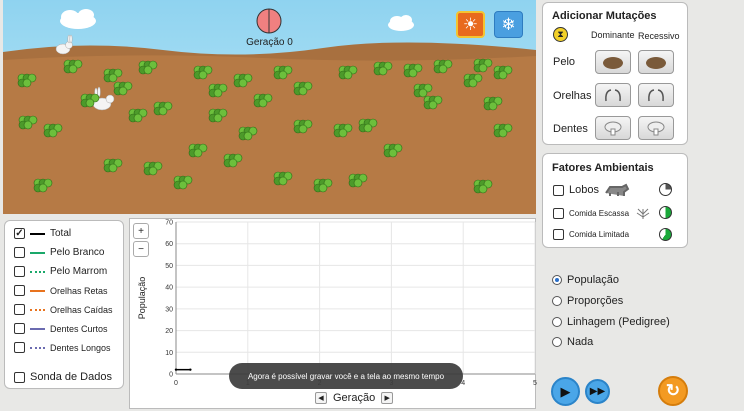  Describe the element at coordinates (603, 168) in the screenshot. I see `environment-title: Fatores Ambientais` at that location.